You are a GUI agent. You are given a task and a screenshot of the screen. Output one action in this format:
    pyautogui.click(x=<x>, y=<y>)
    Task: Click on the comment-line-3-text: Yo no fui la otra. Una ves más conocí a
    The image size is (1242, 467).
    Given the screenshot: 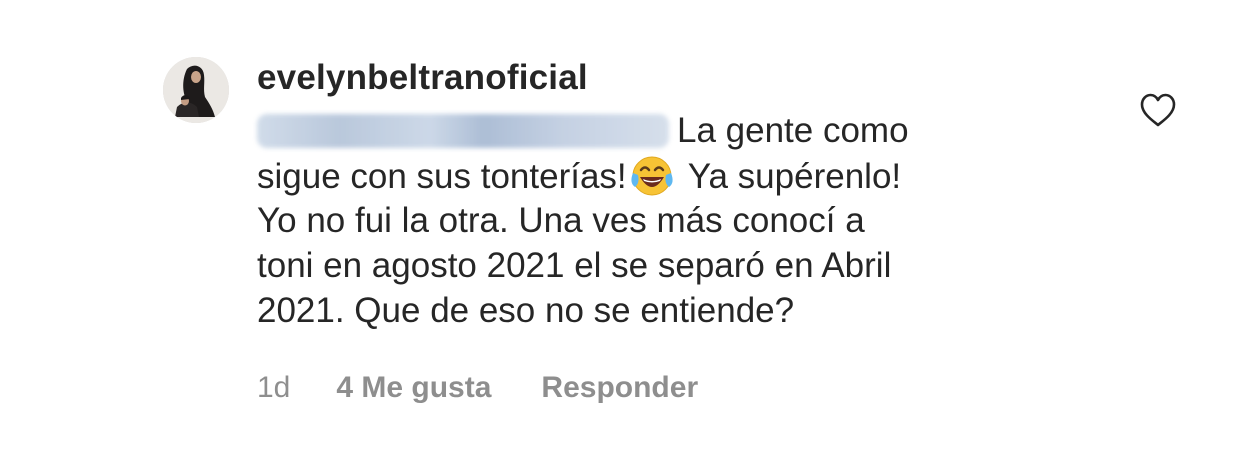 What is the action you would take?
    pyautogui.click(x=561, y=220)
    